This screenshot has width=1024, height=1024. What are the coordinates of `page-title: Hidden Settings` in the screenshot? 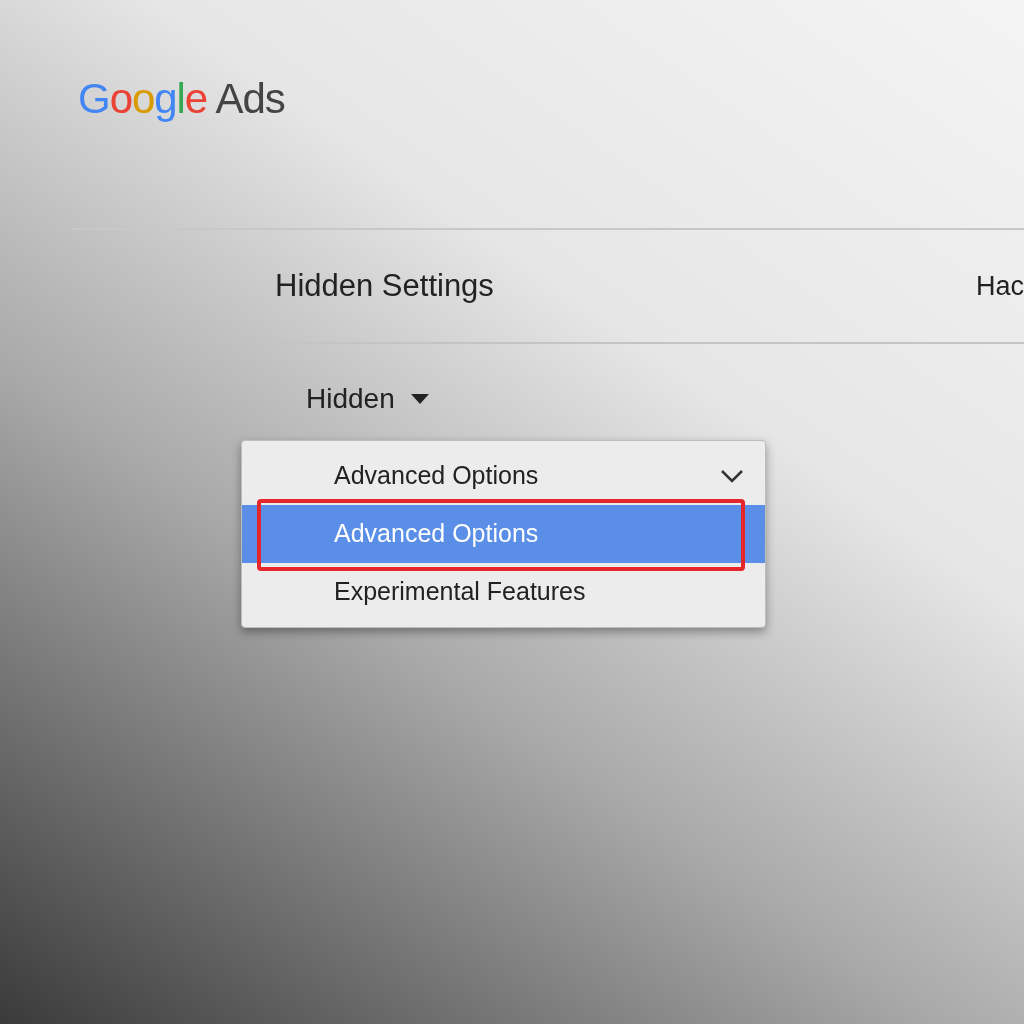 It's located at (384, 285).